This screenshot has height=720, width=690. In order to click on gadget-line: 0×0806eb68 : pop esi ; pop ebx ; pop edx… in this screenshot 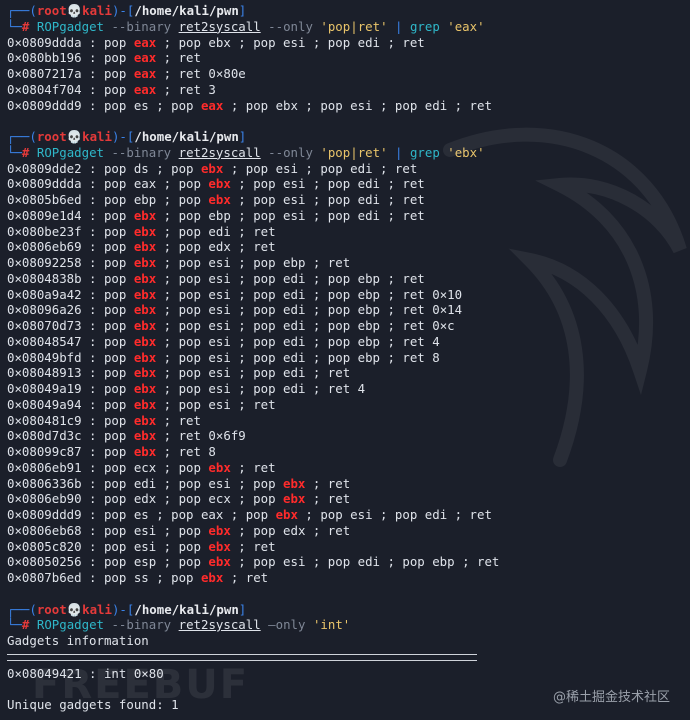, I will do `click(179, 530)`.